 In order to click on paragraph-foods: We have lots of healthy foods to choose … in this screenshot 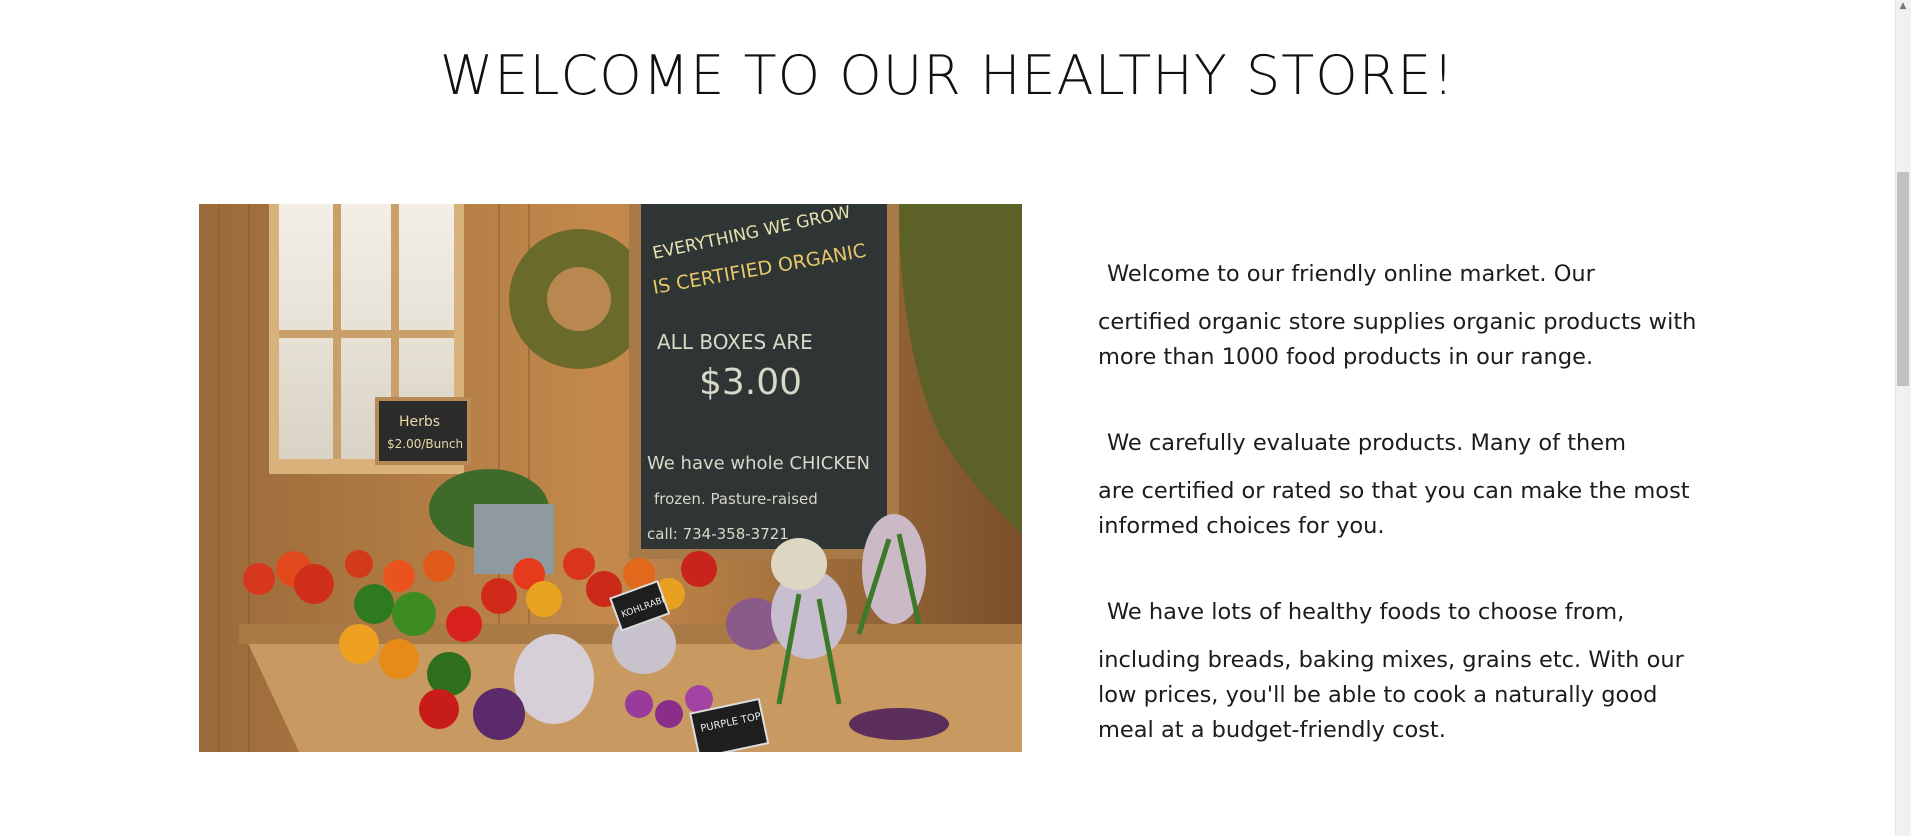, I will do `click(1408, 671)`.